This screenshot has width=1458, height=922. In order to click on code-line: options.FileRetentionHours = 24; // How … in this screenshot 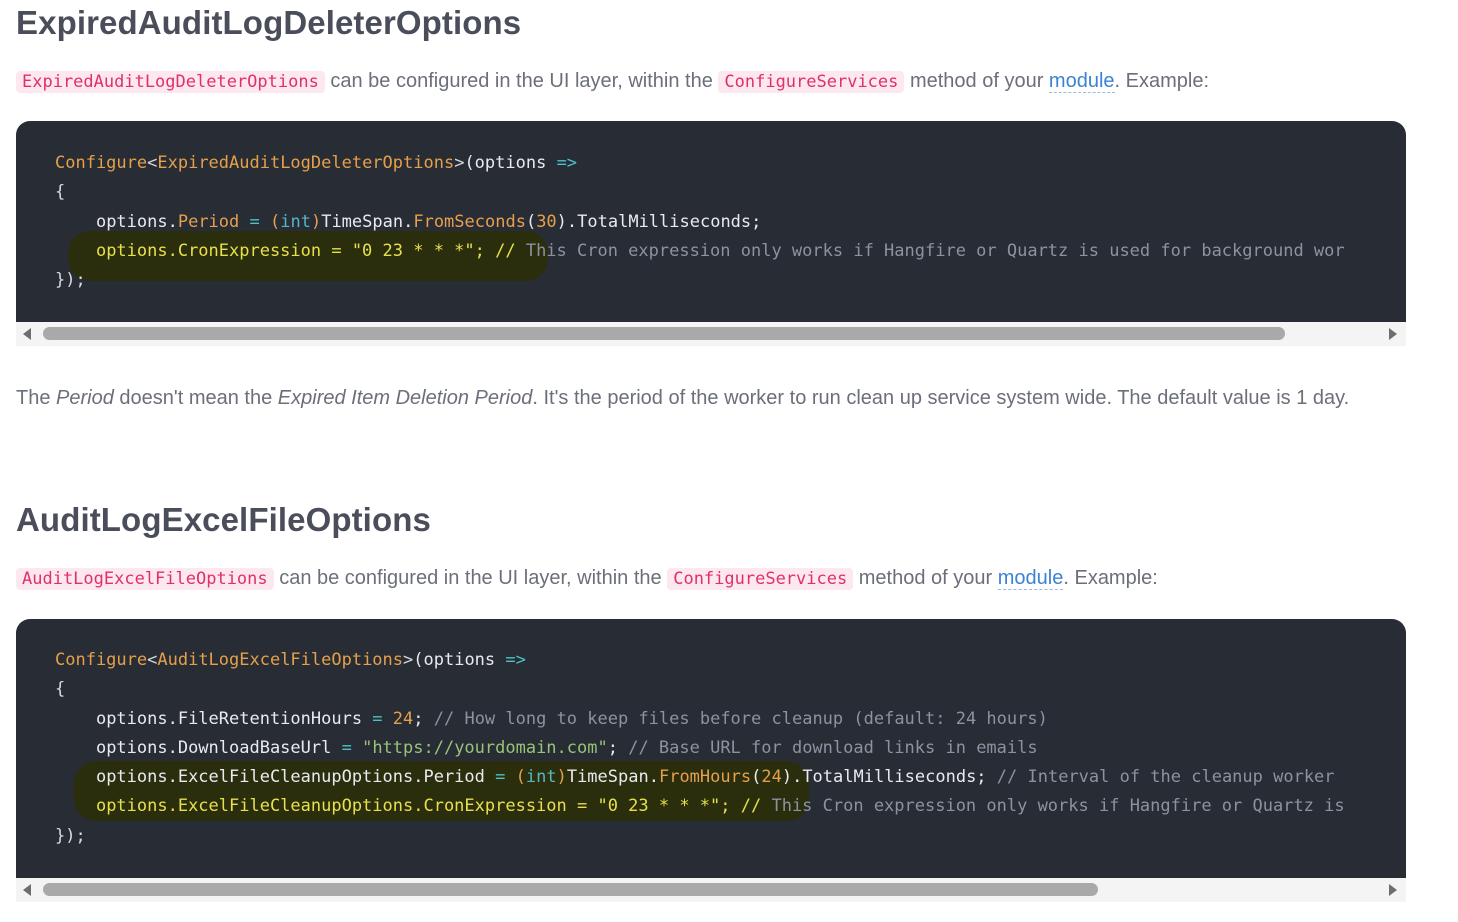, I will do `click(571, 718)`.